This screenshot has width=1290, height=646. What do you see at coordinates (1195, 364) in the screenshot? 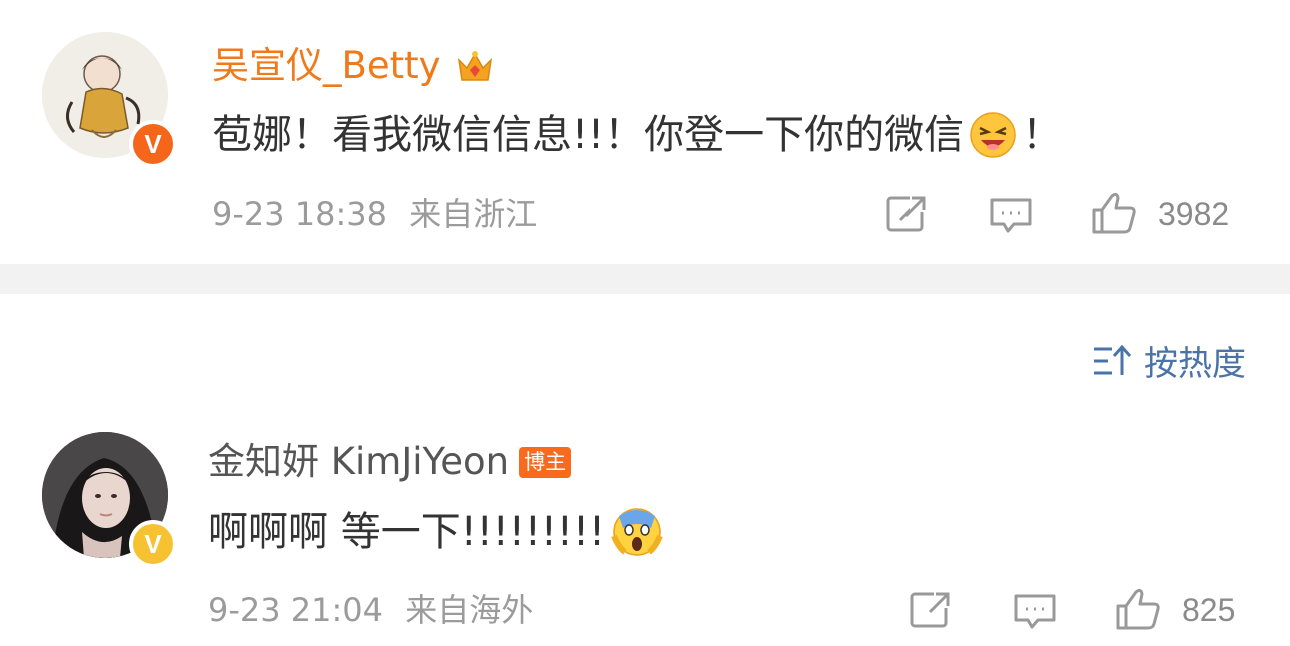
I see `sort-label: 按热度` at bounding box center [1195, 364].